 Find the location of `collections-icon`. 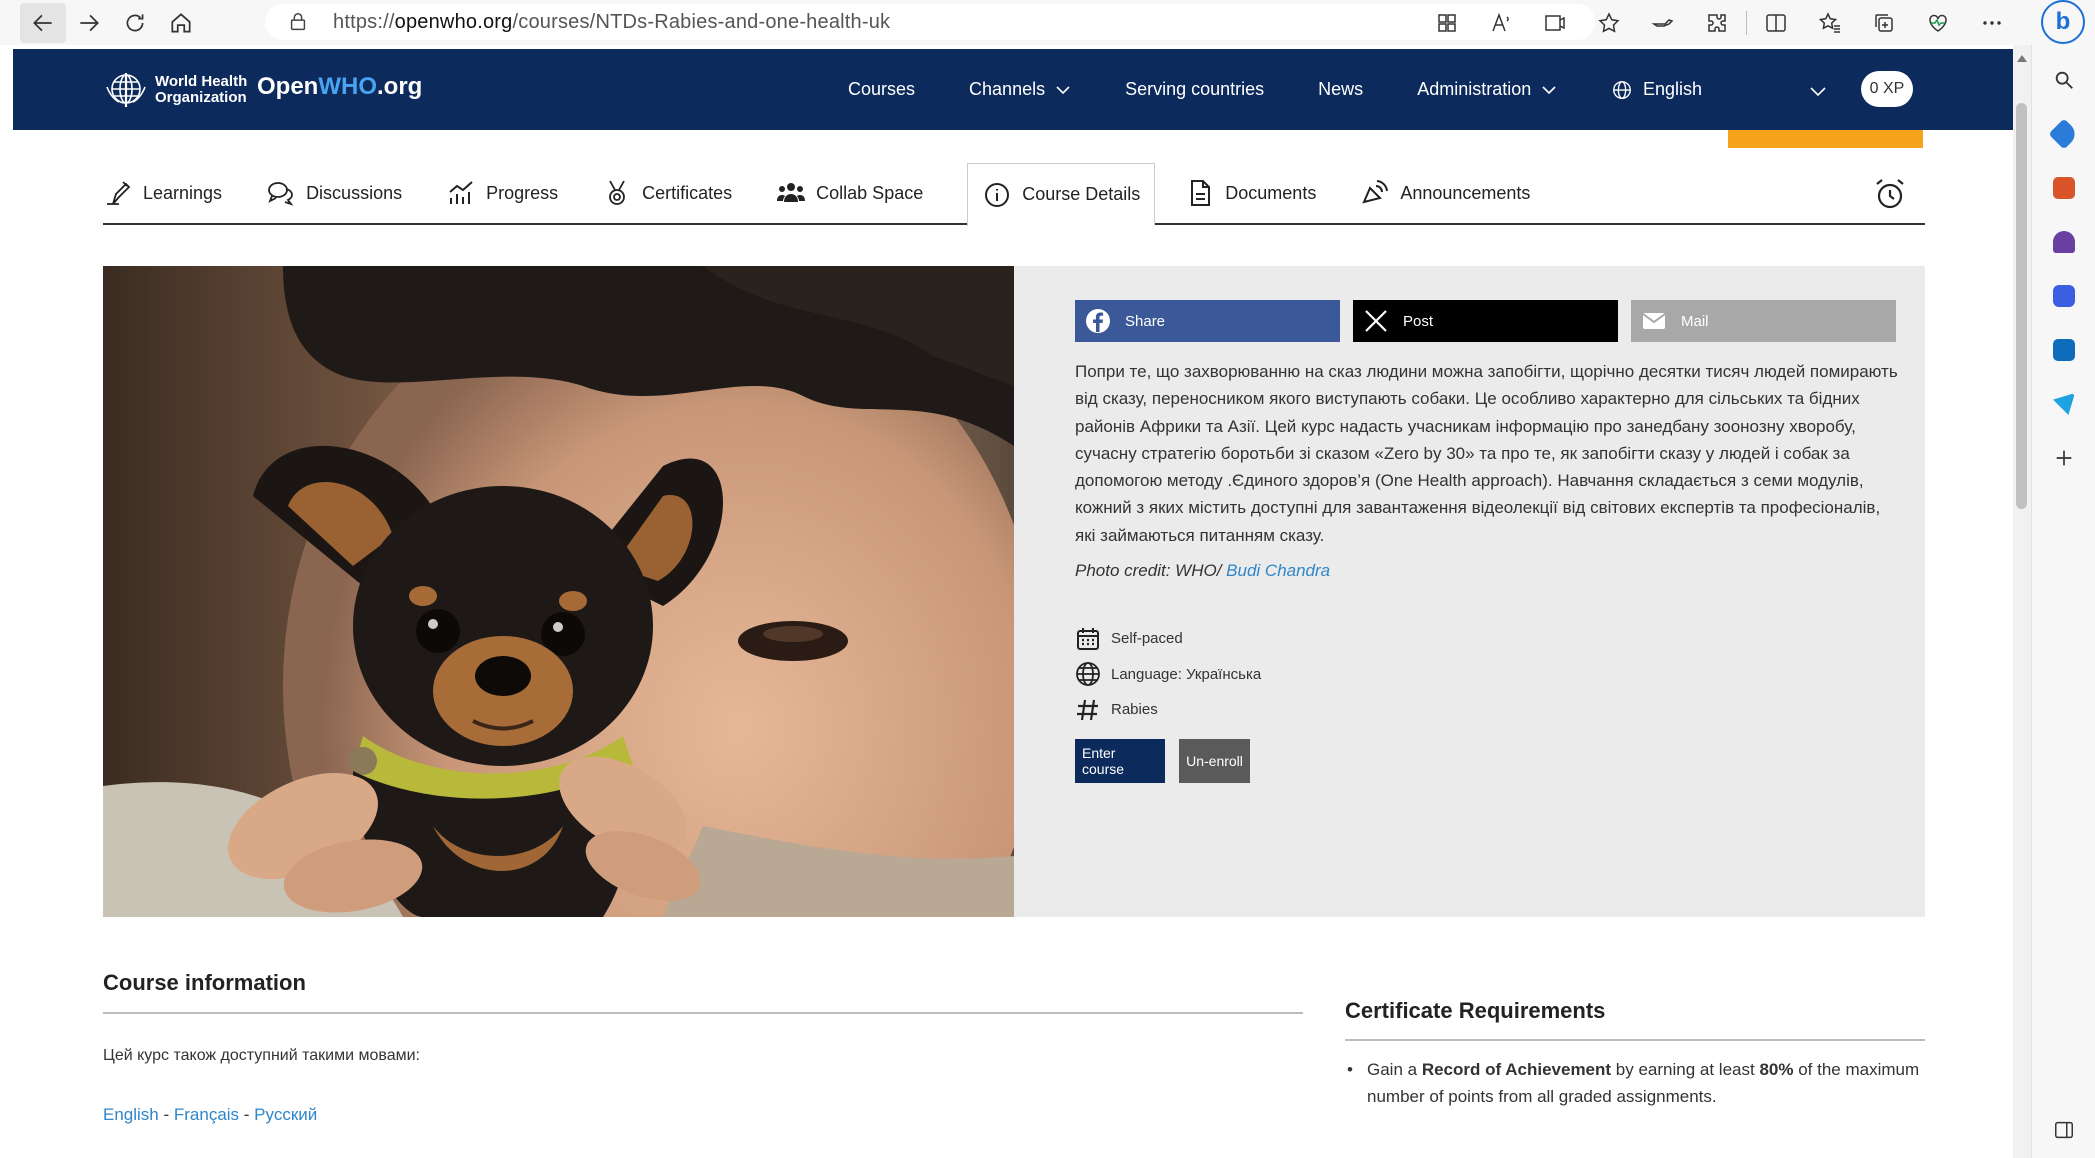

collections-icon is located at coordinates (1884, 22).